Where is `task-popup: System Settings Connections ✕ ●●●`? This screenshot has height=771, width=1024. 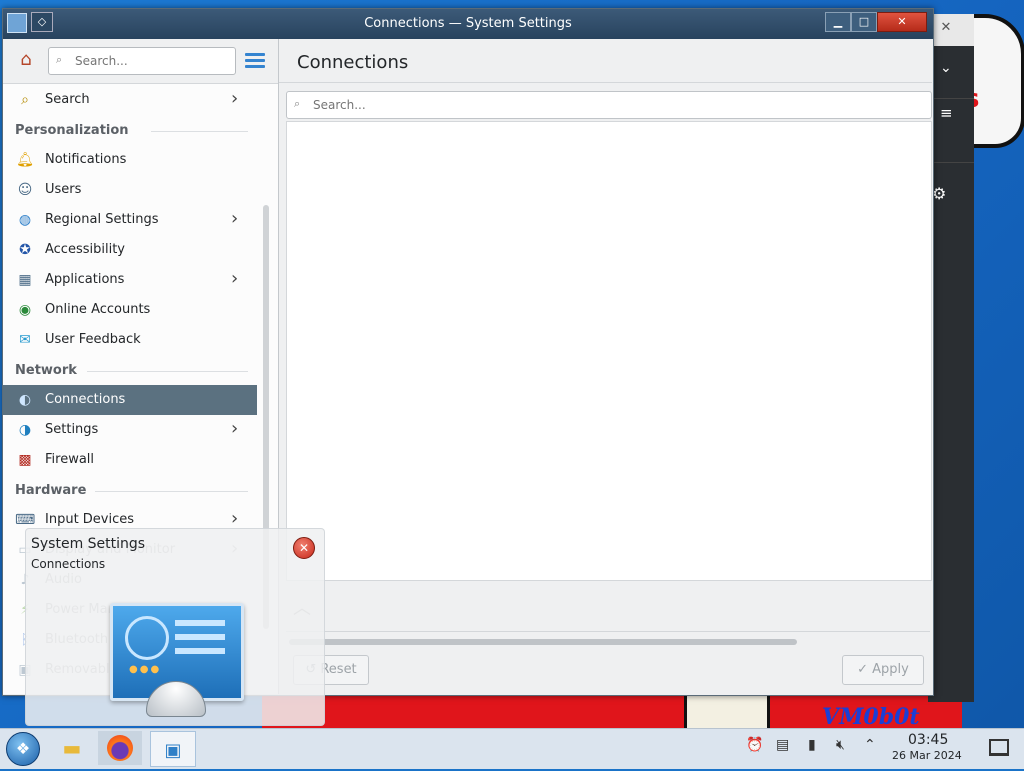 task-popup: System Settings Connections ✕ ●●● is located at coordinates (175, 627).